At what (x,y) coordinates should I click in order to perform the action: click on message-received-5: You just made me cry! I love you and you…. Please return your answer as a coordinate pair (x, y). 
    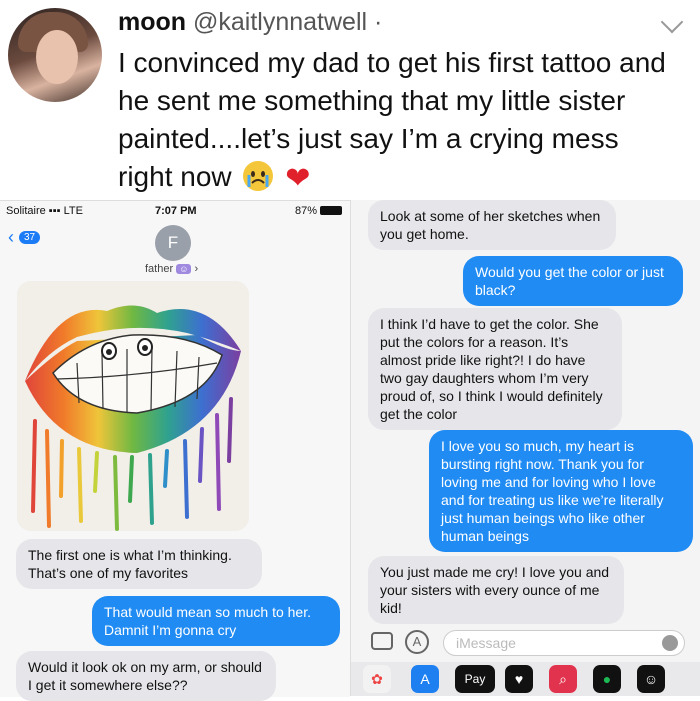
    Looking at the image, I should click on (496, 590).